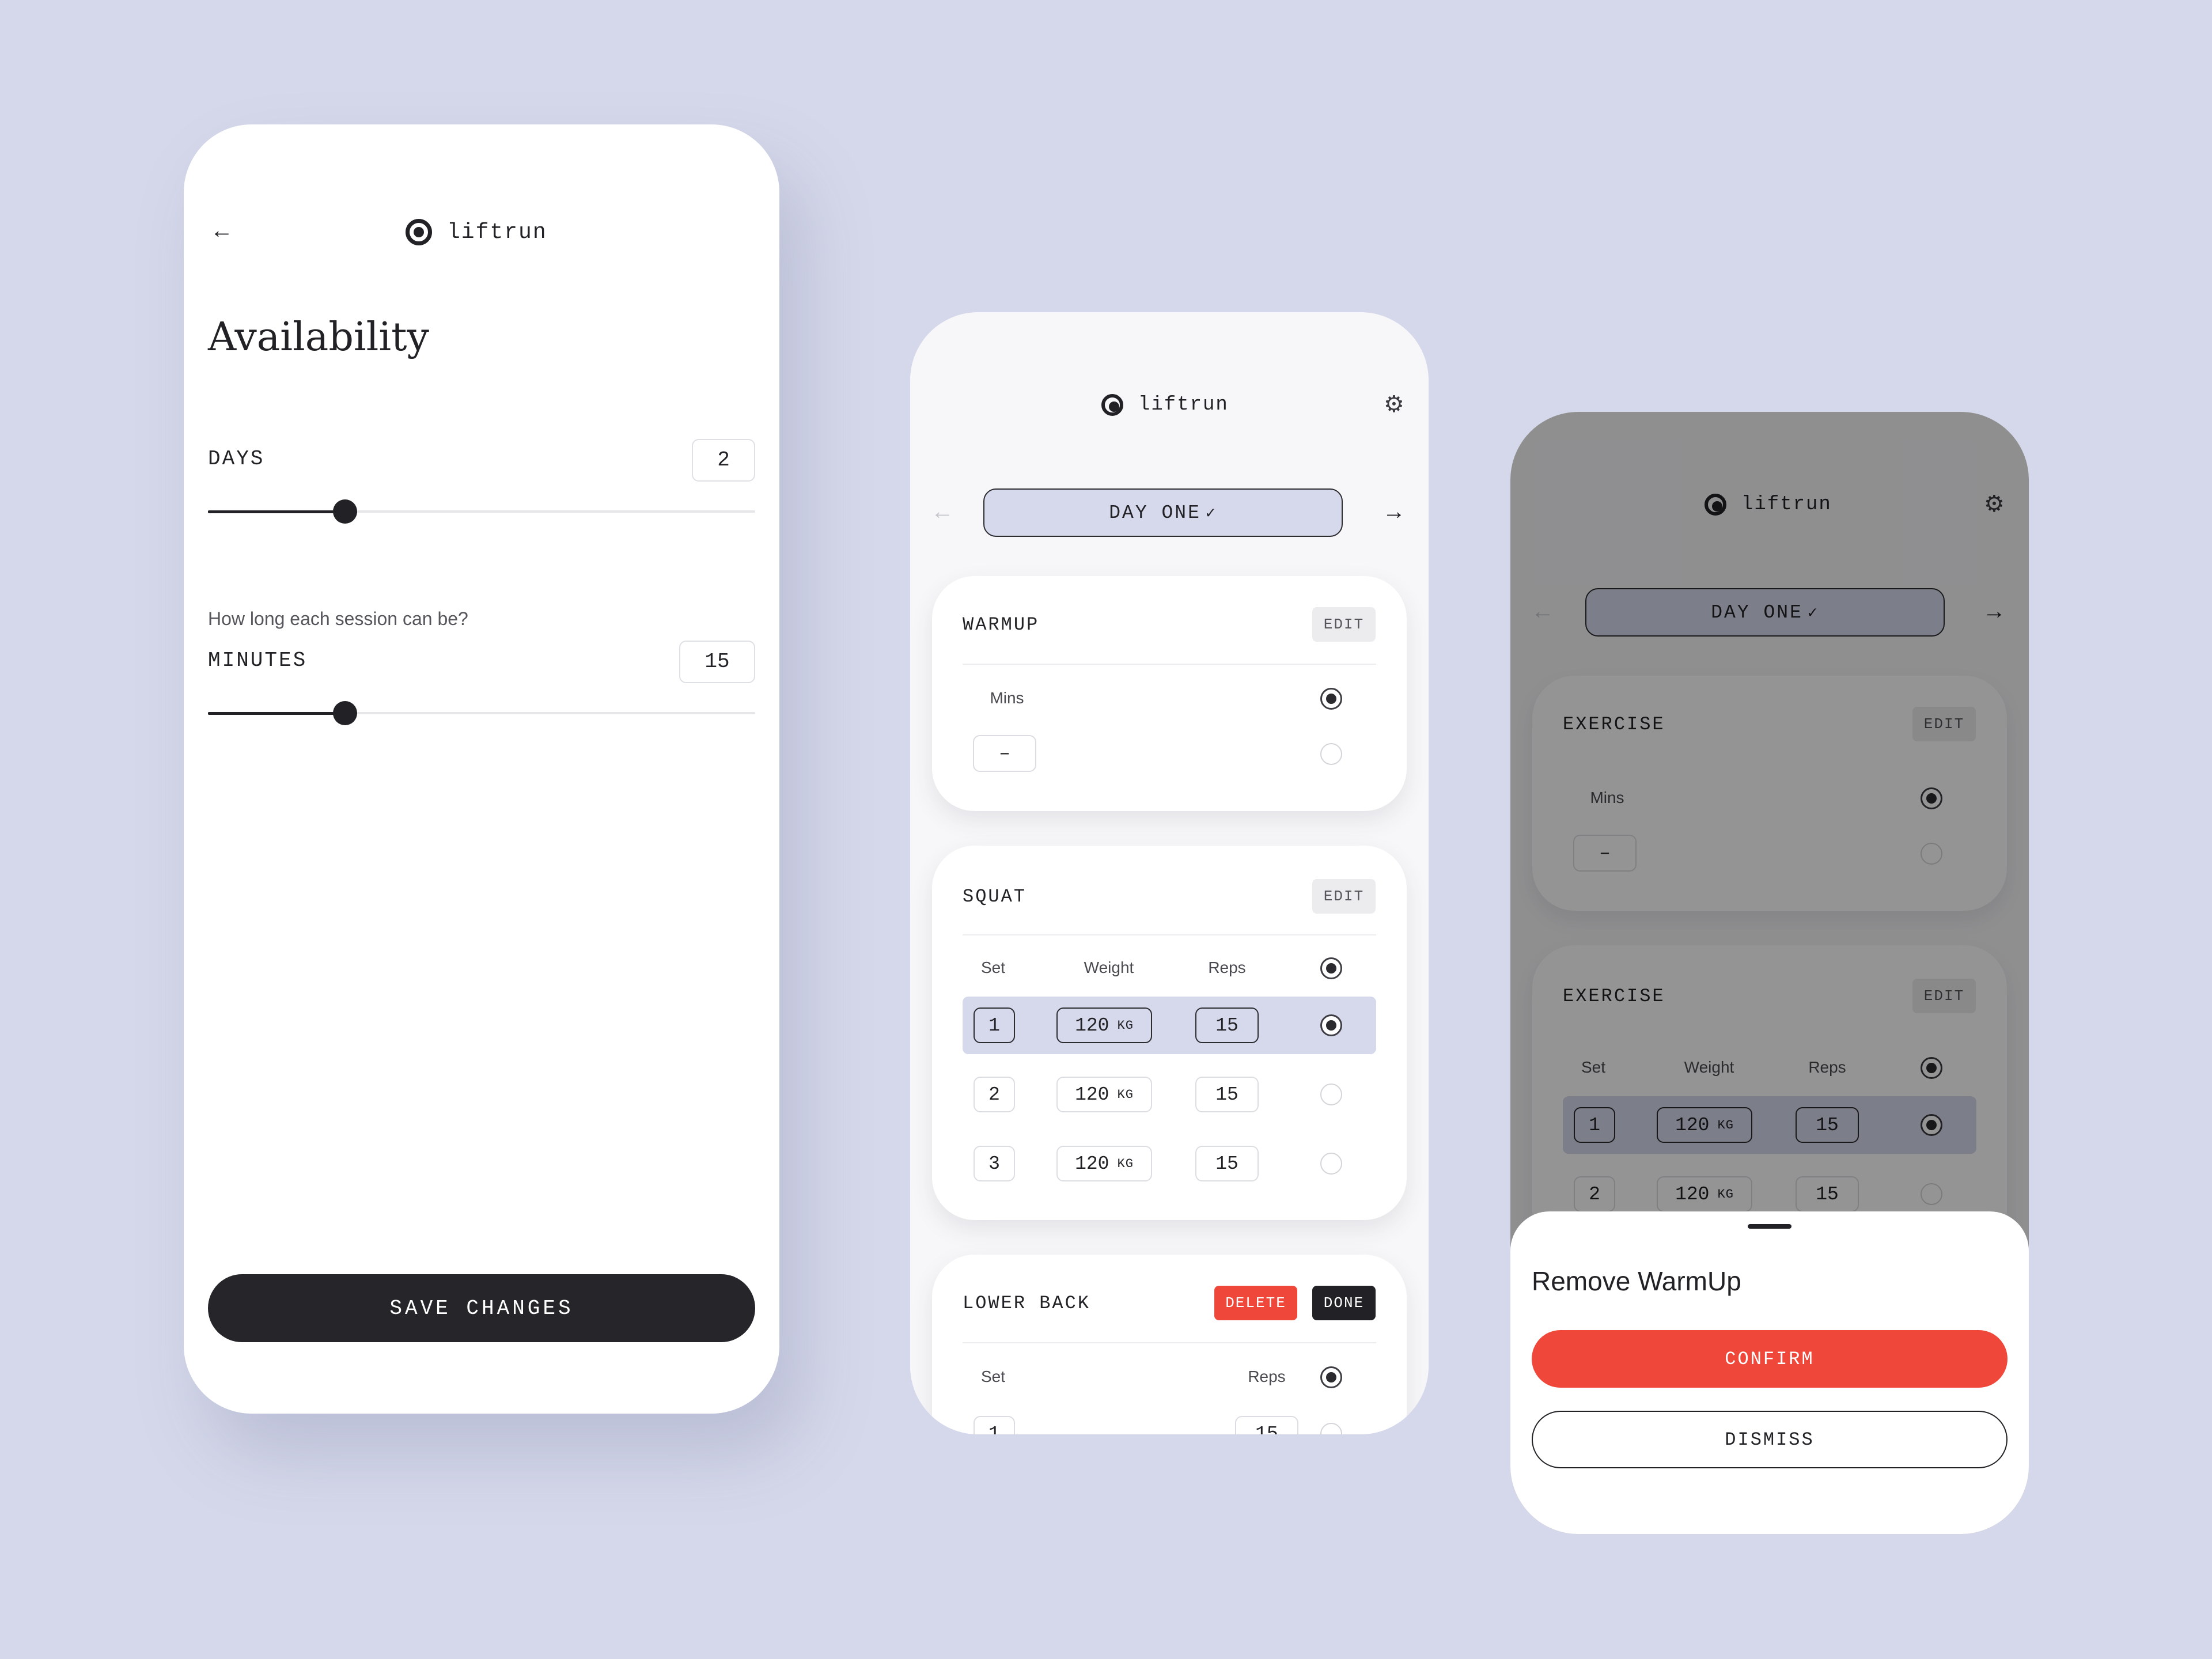  I want to click on days-slider-thumb, so click(345, 511).